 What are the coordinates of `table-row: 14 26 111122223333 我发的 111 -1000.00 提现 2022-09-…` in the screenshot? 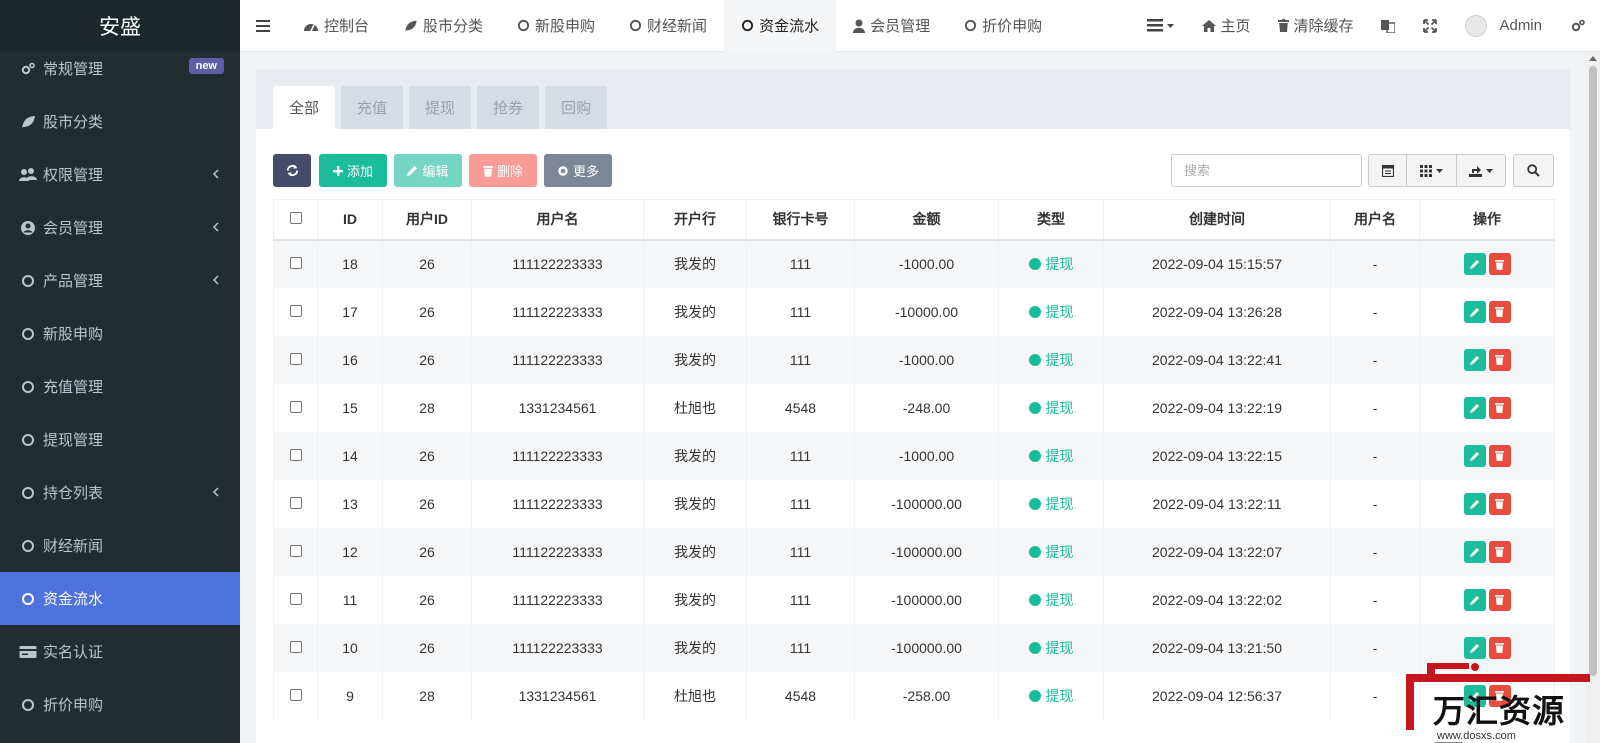 It's located at (914, 455).